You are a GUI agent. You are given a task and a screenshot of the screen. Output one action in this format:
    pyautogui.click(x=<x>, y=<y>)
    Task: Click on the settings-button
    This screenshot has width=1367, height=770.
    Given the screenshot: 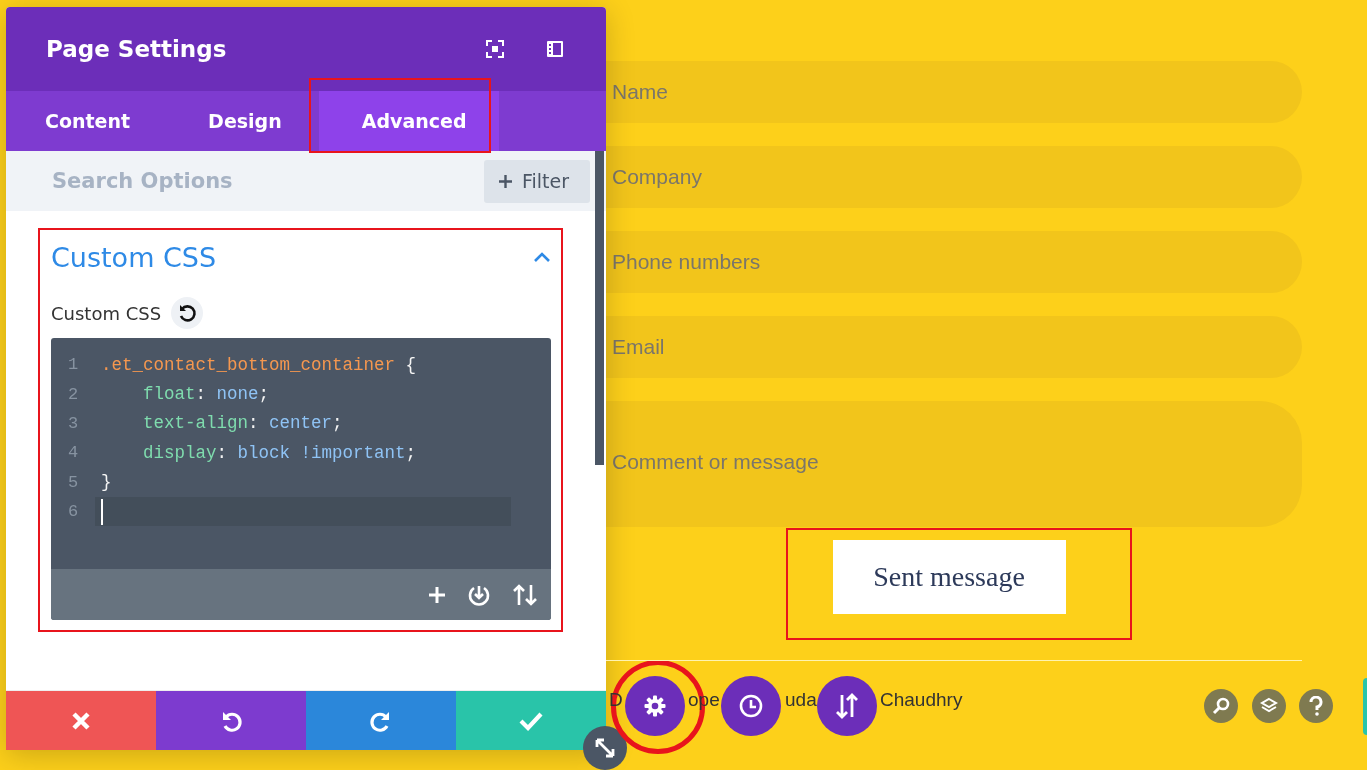 What is the action you would take?
    pyautogui.click(x=655, y=706)
    